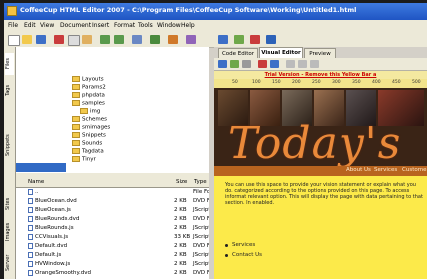  I want to click on file-row: BlueOcean.js 2 KB JScript, so click(112, 210).